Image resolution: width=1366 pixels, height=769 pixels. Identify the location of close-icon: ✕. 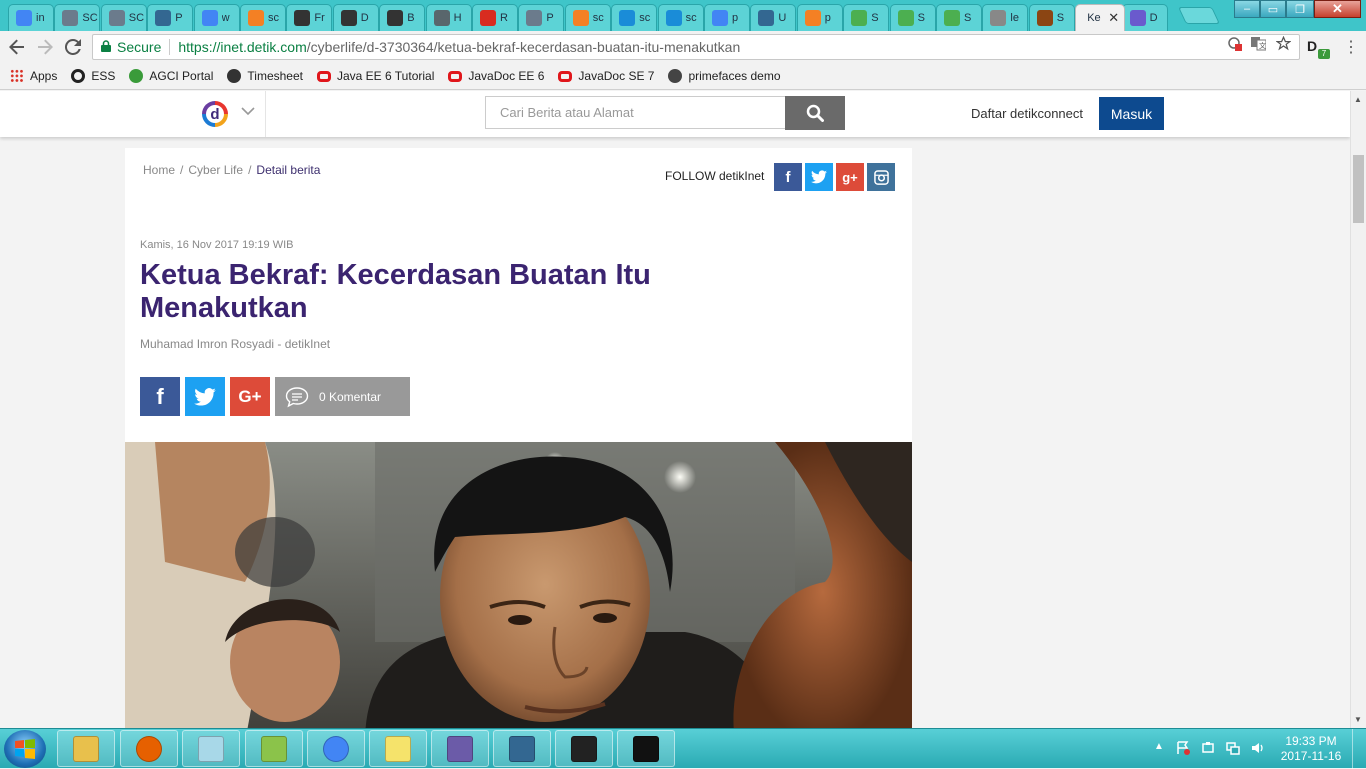
(1337, 8).